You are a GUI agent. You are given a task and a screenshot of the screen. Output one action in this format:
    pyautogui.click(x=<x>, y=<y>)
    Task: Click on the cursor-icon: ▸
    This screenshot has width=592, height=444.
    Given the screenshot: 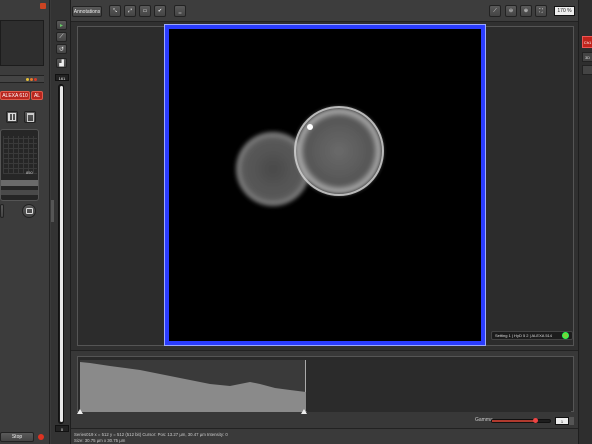 What is the action you would take?
    pyautogui.click(x=61, y=25)
    